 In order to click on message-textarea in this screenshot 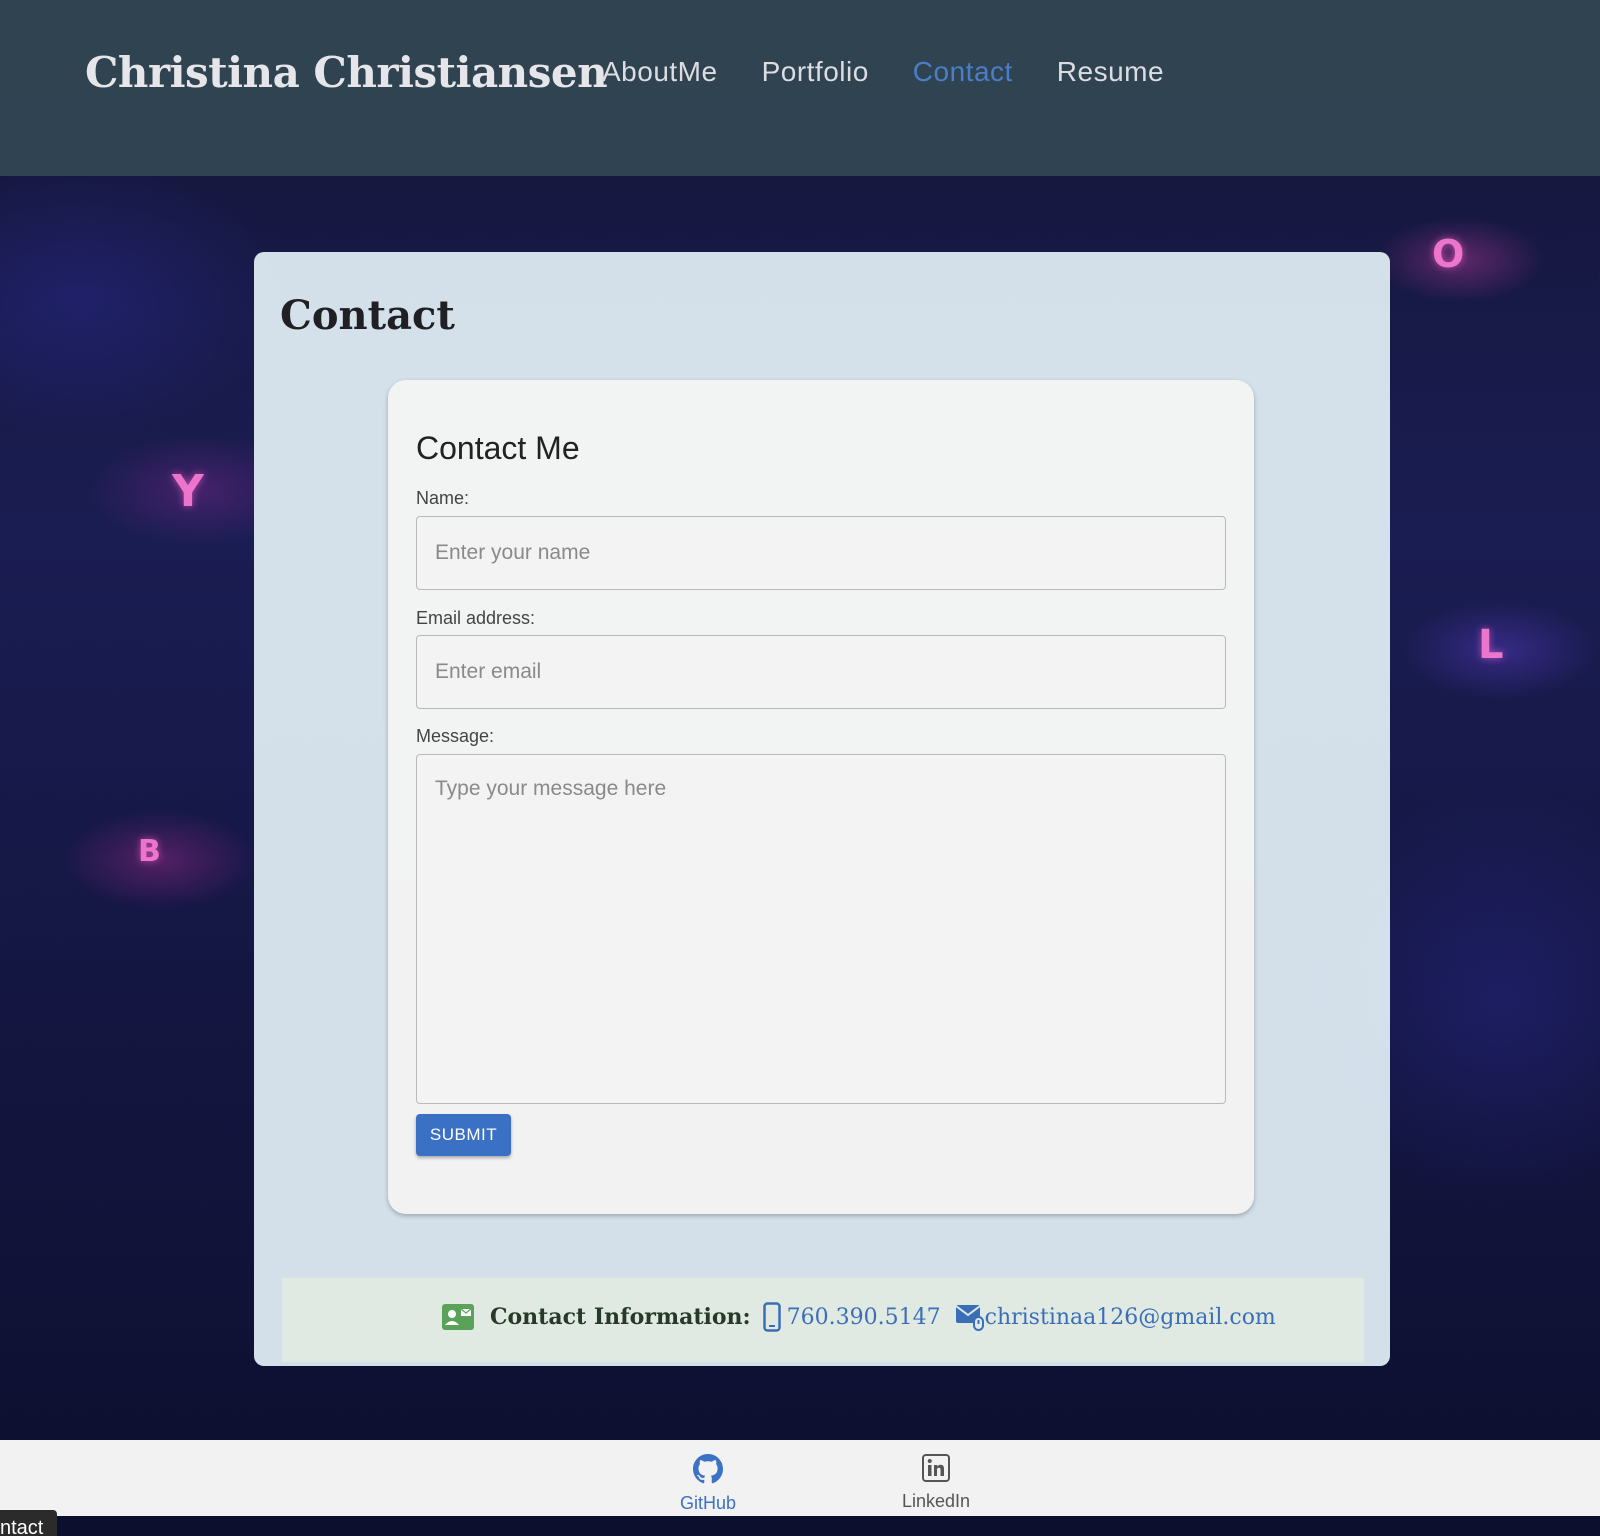, I will do `click(821, 929)`.